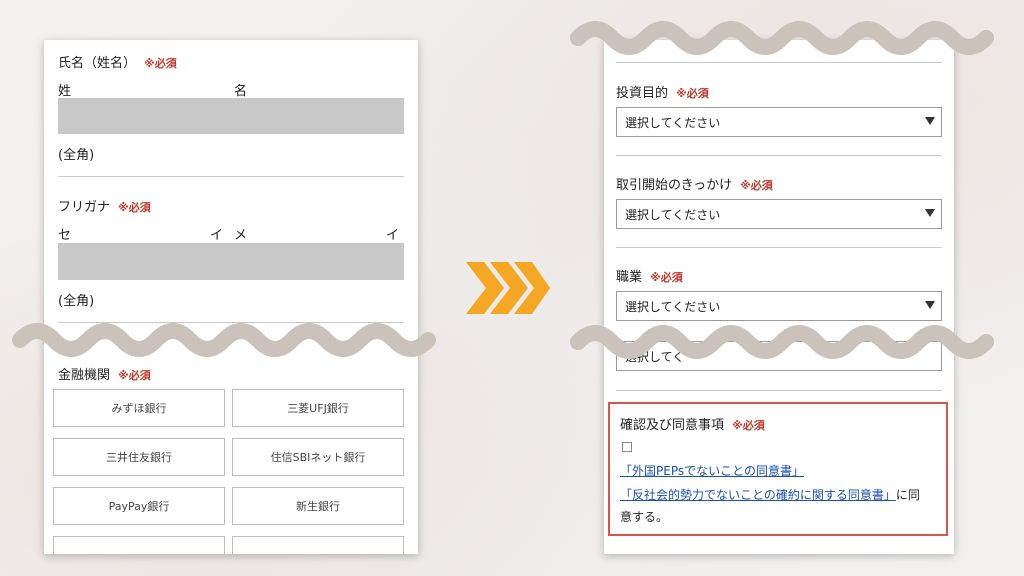 Image resolution: width=1024 pixels, height=576 pixels. I want to click on wave-left-middle, so click(224, 340).